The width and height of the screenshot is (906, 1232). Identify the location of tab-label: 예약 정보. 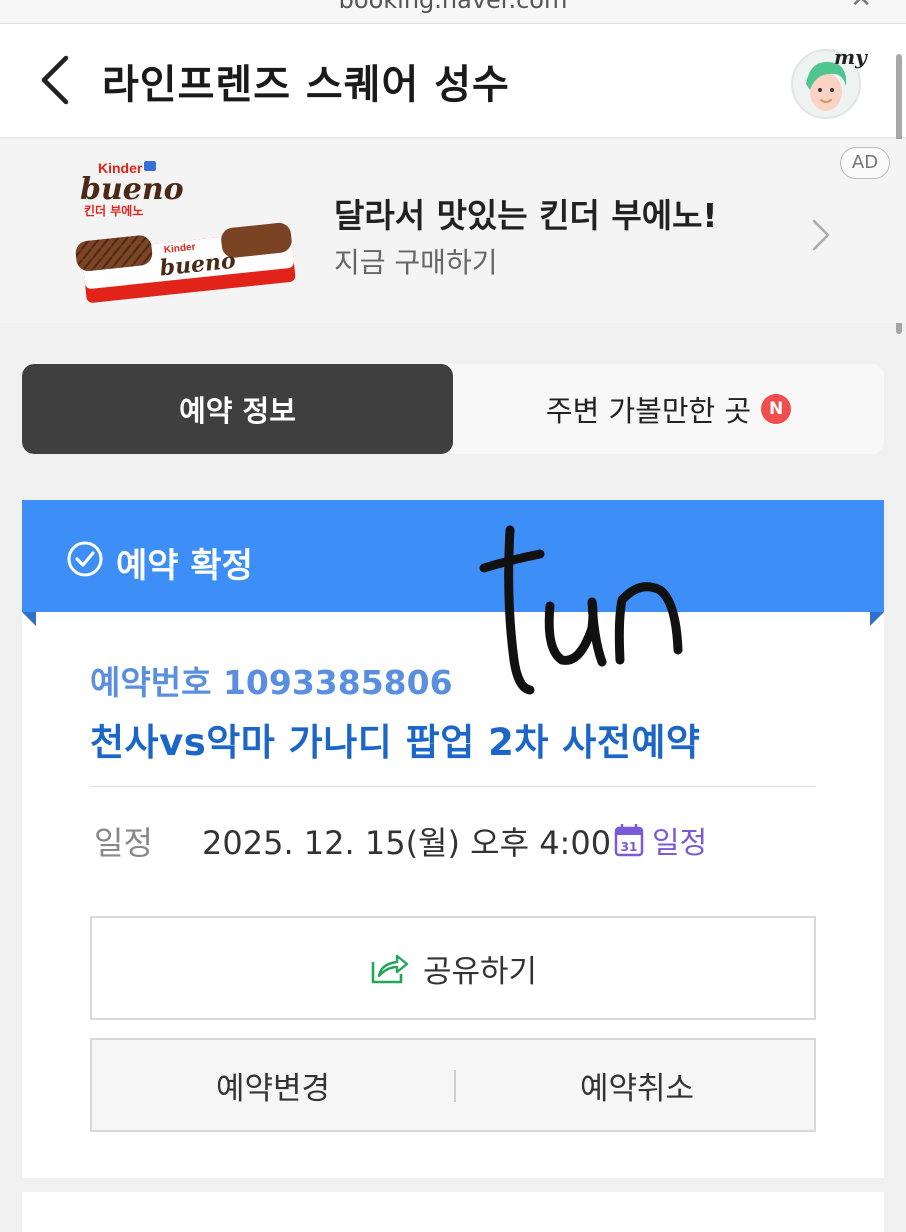
(237, 411).